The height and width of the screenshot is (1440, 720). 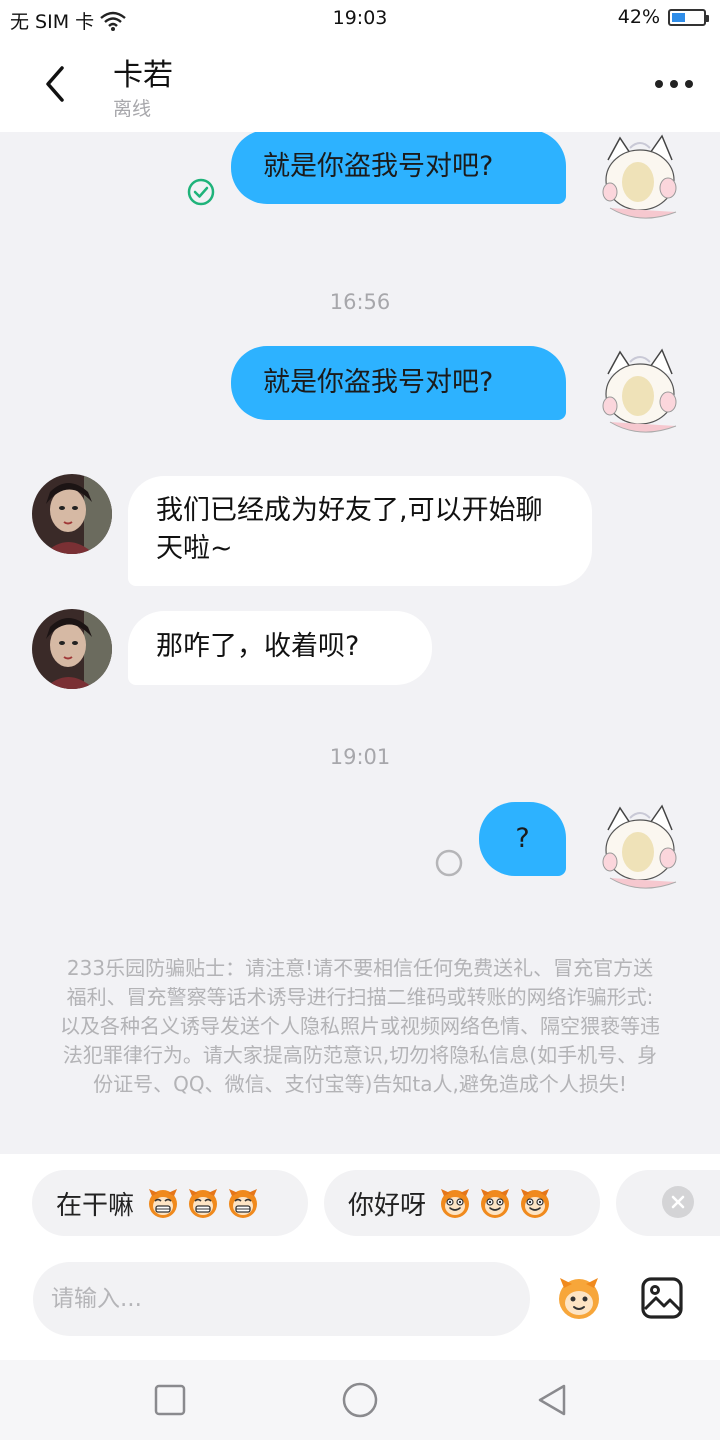 What do you see at coordinates (638, 17) in the screenshot?
I see `battery-percent: 42%` at bounding box center [638, 17].